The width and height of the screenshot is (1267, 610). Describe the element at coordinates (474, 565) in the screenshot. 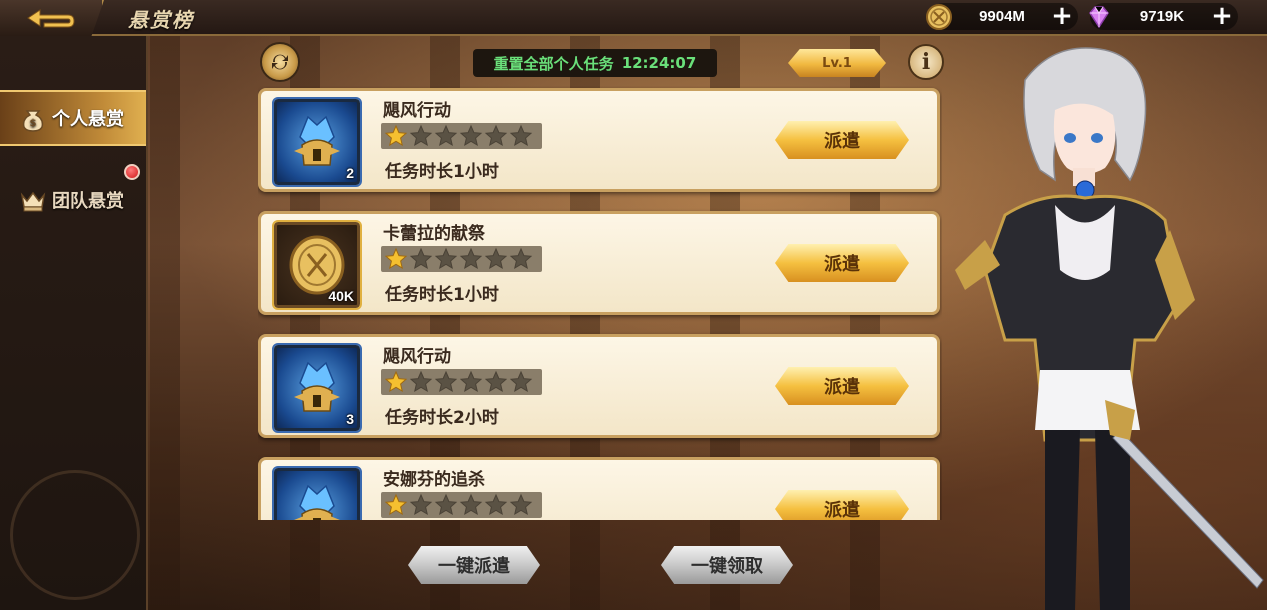

I see `dispatch-all-button: 一键派遣` at that location.